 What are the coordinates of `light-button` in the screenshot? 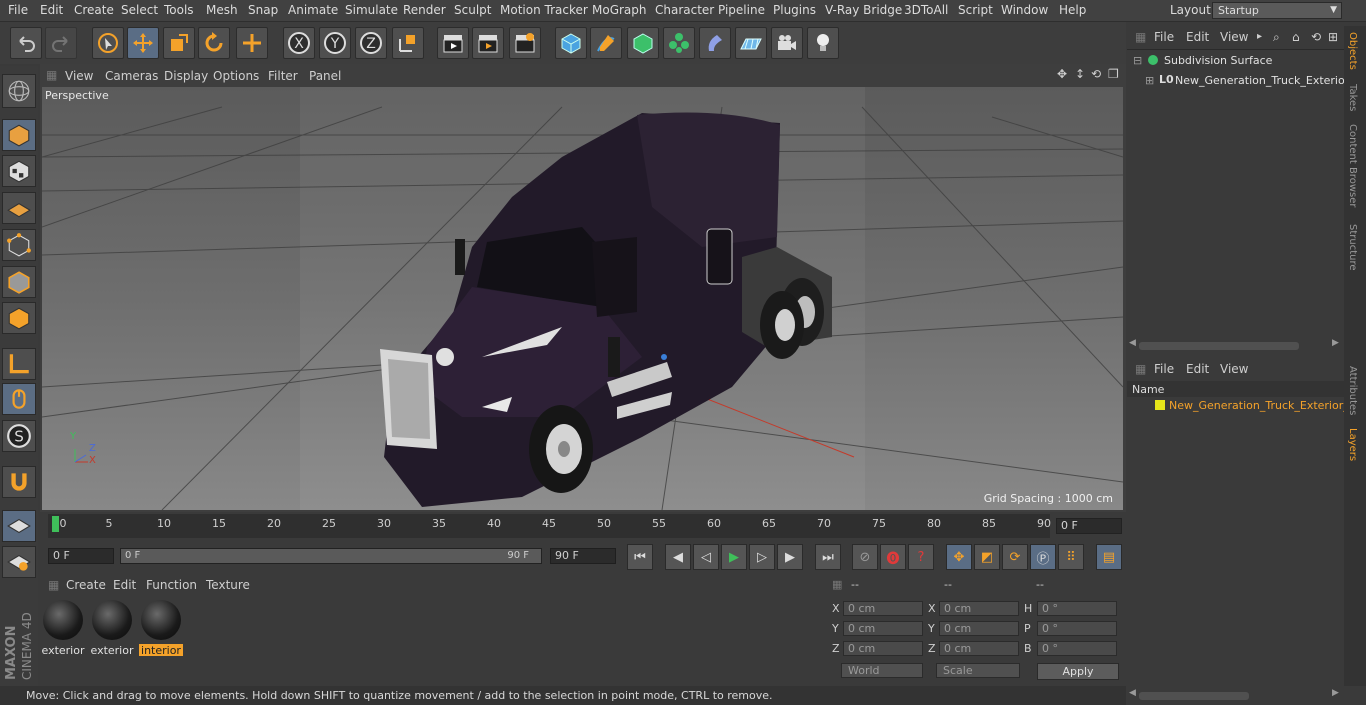 It's located at (823, 43).